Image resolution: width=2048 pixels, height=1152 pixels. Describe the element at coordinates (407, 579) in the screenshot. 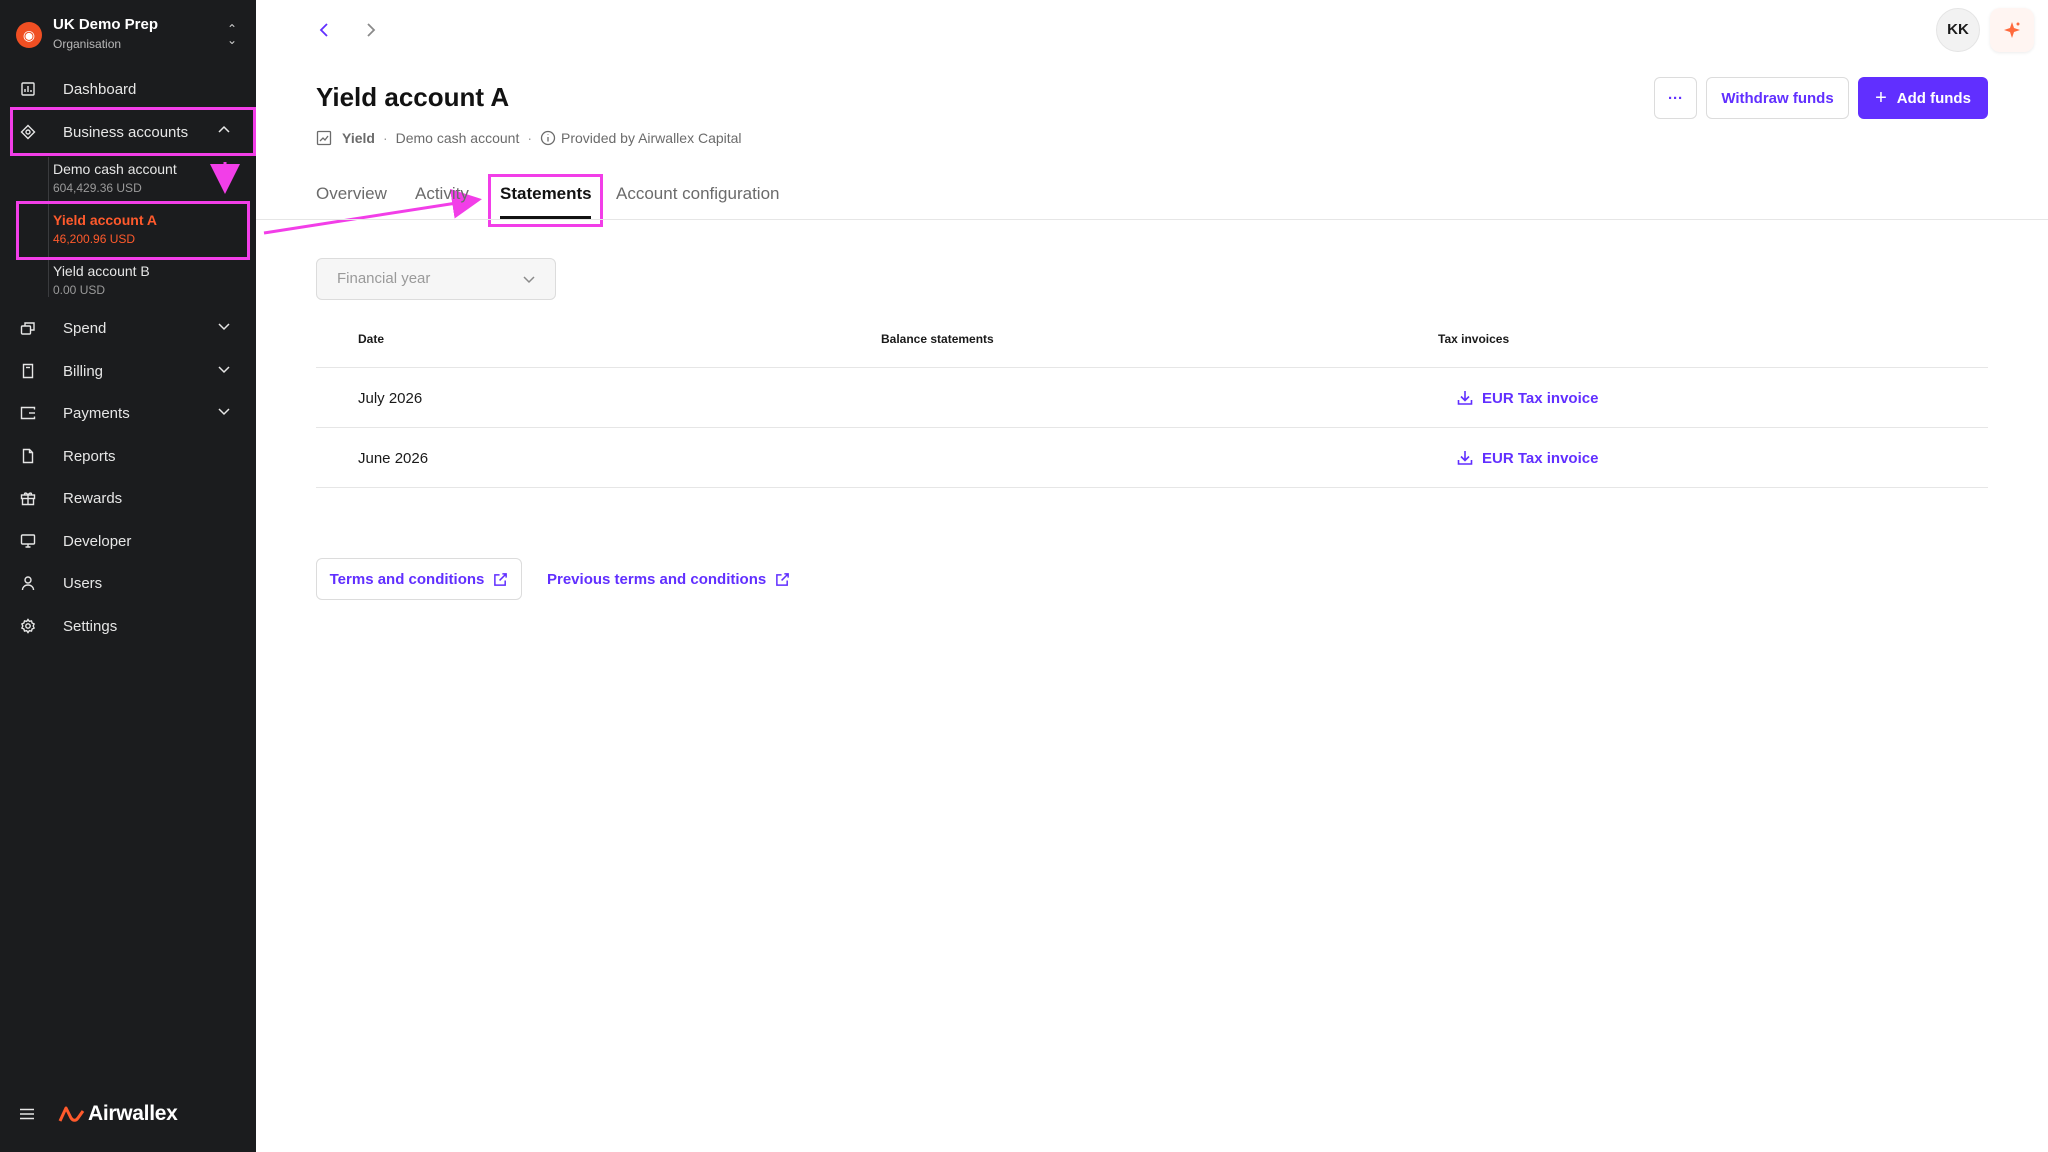

I see `terms-label: Terms and conditions` at that location.